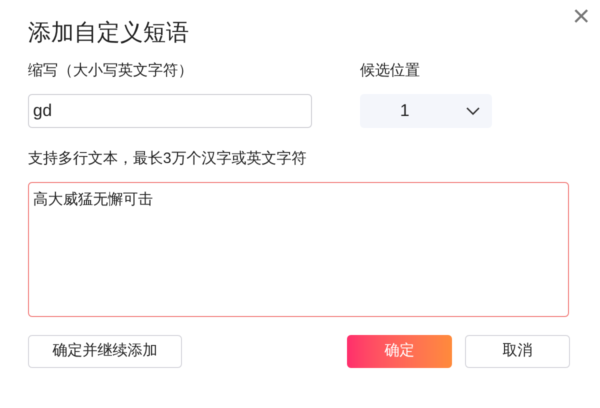  I want to click on abbreviation-field: gd, so click(170, 111).